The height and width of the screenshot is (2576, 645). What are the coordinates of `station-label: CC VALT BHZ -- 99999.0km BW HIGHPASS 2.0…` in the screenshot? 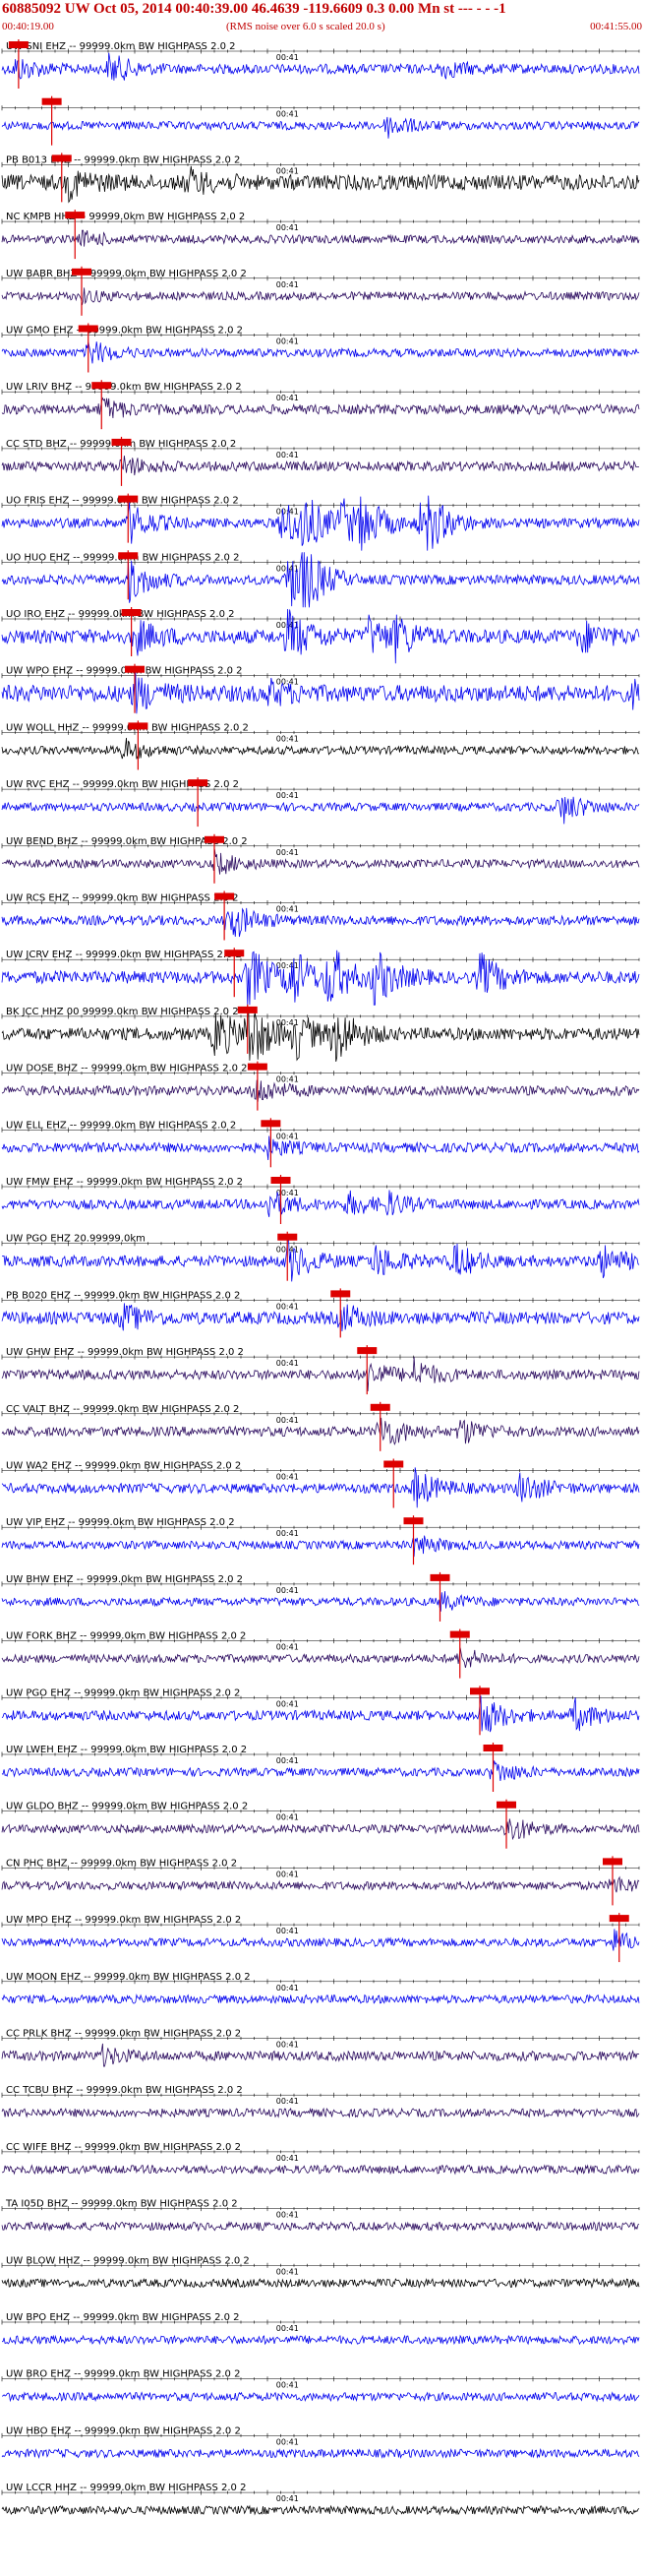 It's located at (122, 1409).